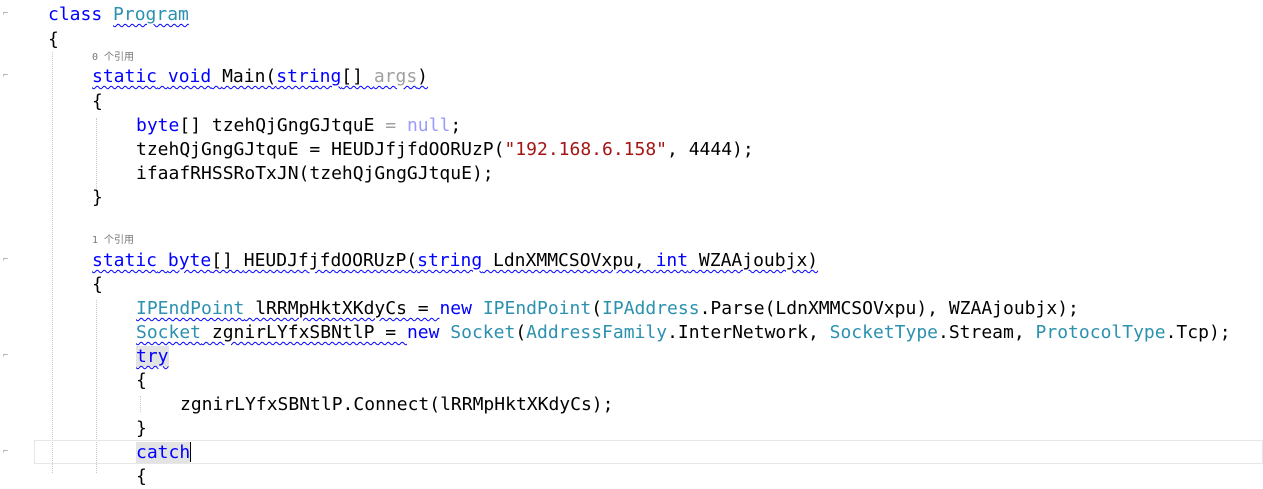 The height and width of the screenshot is (489, 1263). Describe the element at coordinates (17, 236) in the screenshot. I see `editor-margin: ⌐ ⌐ ⌐ ⌐ ⌐` at that location.